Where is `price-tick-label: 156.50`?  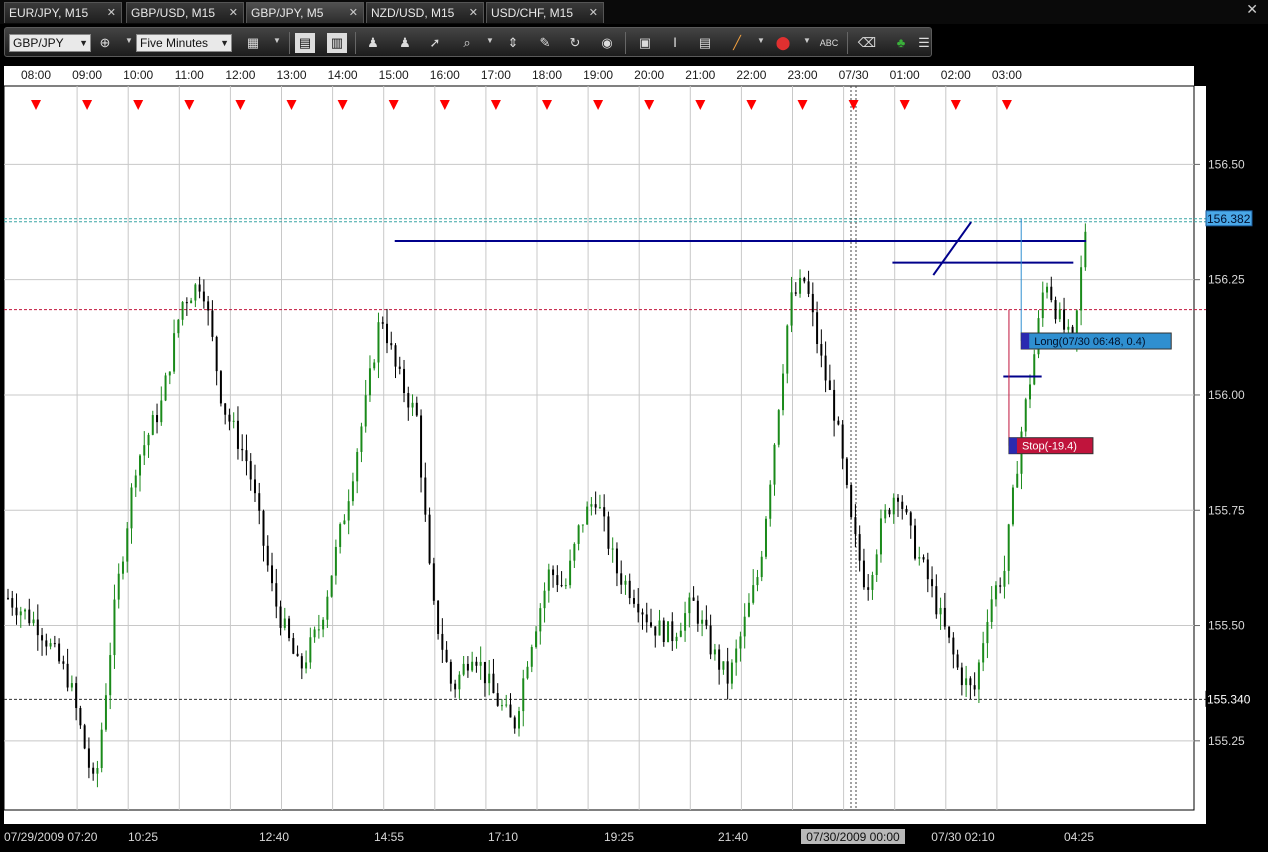 price-tick-label: 156.50 is located at coordinates (1226, 164).